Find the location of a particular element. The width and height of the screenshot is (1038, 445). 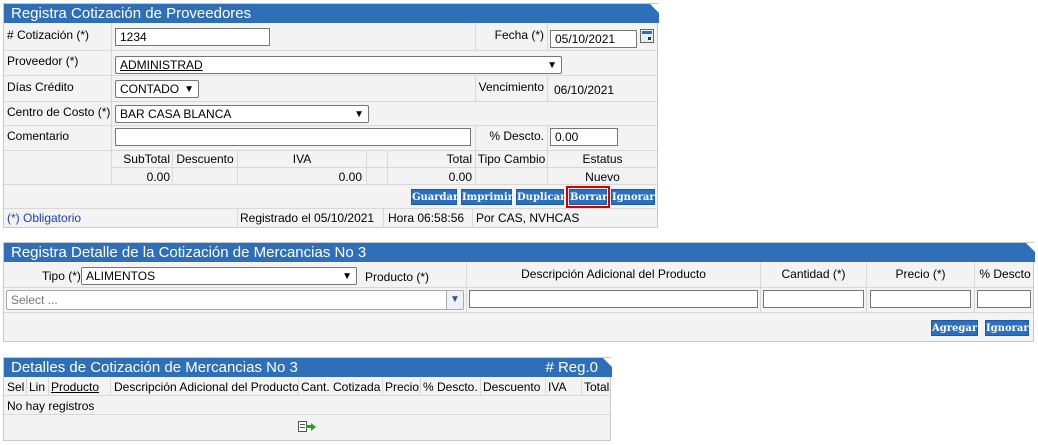

vencimiento-label: Vencimiento is located at coordinates (511, 87).